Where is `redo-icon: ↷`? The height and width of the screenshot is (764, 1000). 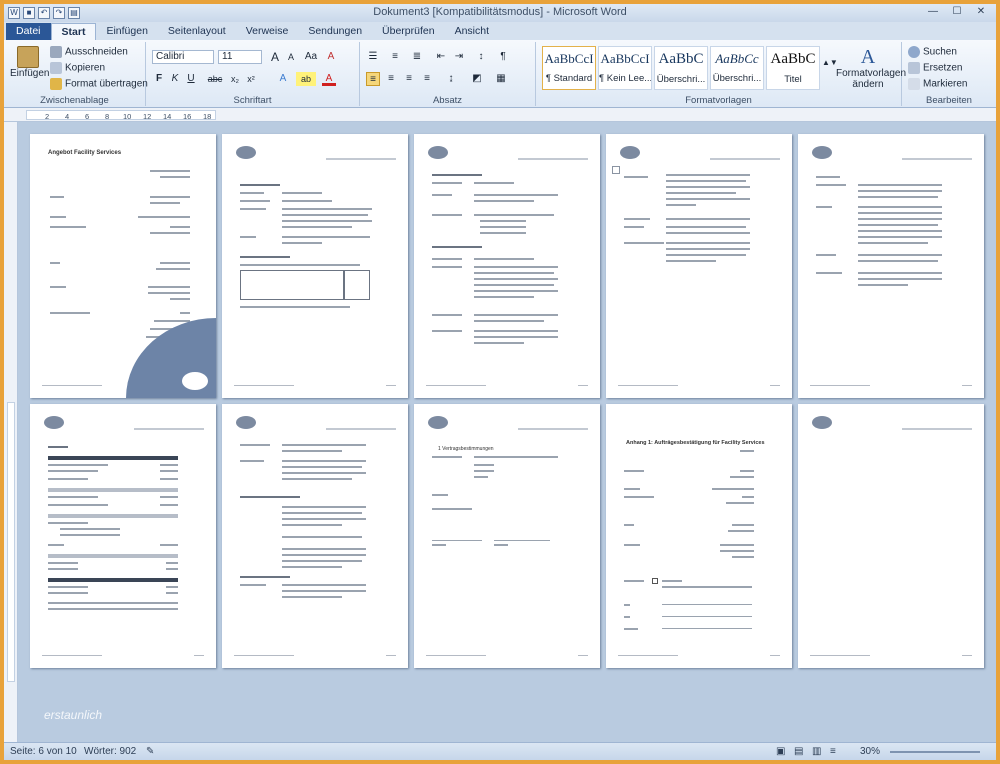 redo-icon: ↷ is located at coordinates (59, 13).